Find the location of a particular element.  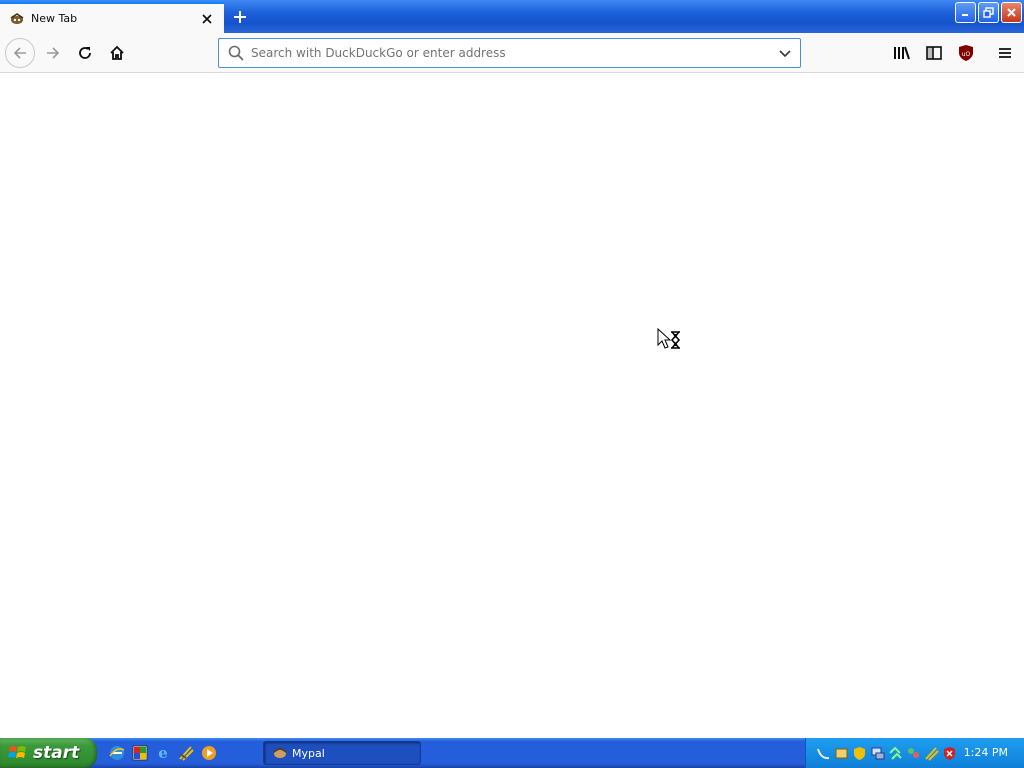

library-button is located at coordinates (902, 53).